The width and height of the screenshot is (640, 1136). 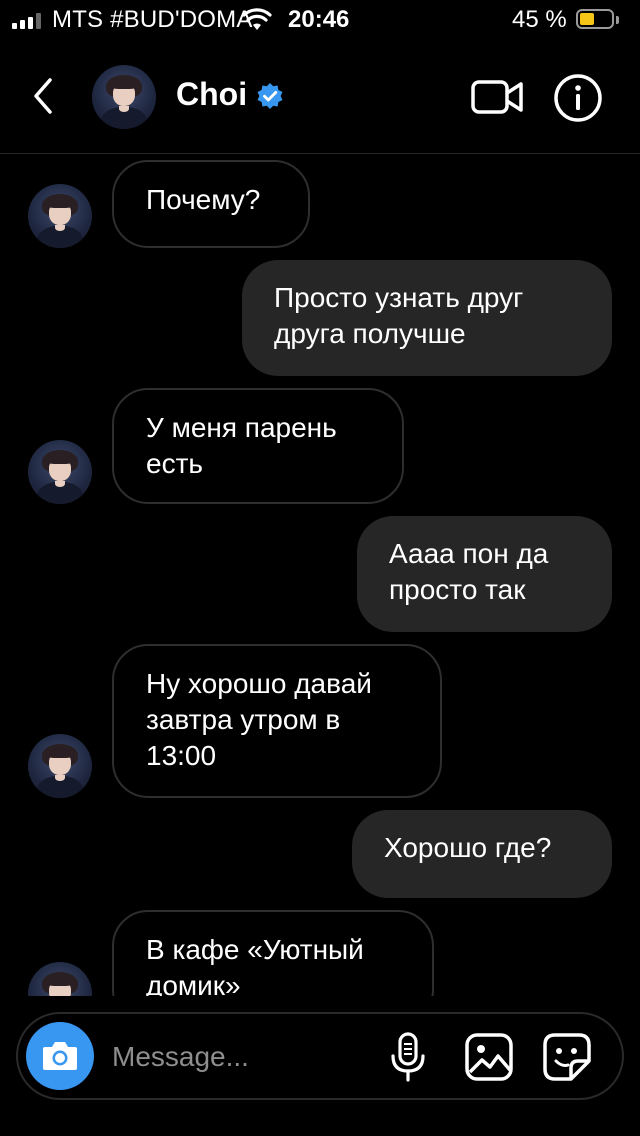 I want to click on sticker-button, so click(x=567, y=1057).